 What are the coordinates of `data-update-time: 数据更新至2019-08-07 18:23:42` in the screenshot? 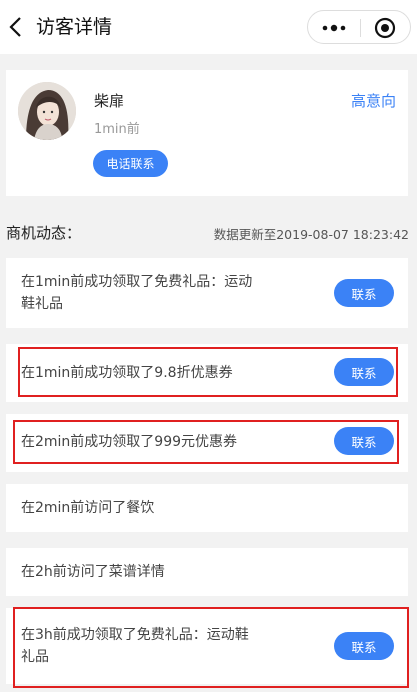 It's located at (311, 234).